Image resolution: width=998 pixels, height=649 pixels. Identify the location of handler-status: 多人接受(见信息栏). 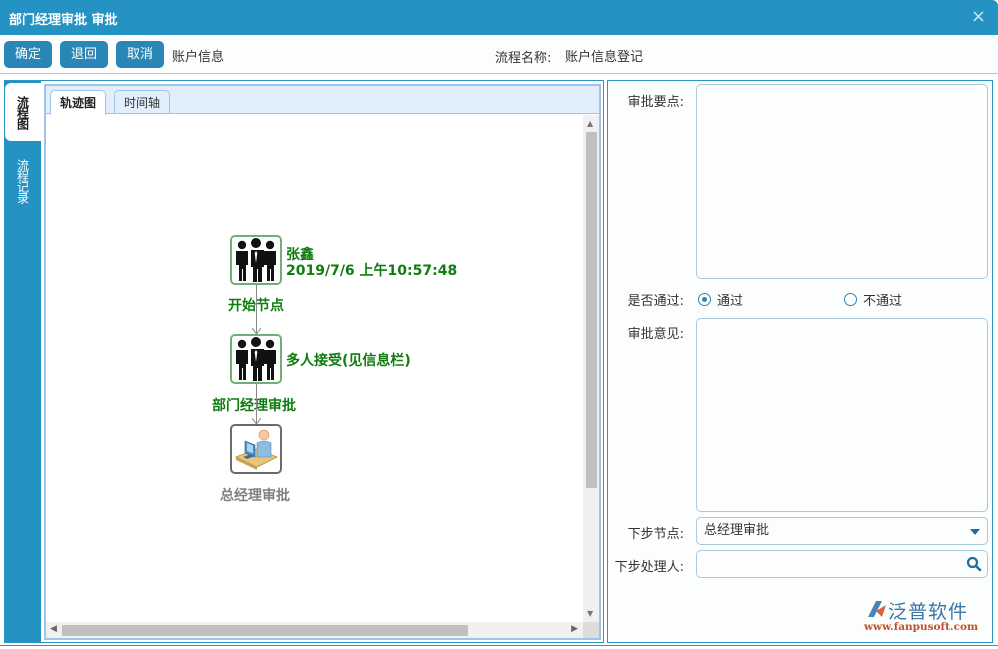
(348, 361).